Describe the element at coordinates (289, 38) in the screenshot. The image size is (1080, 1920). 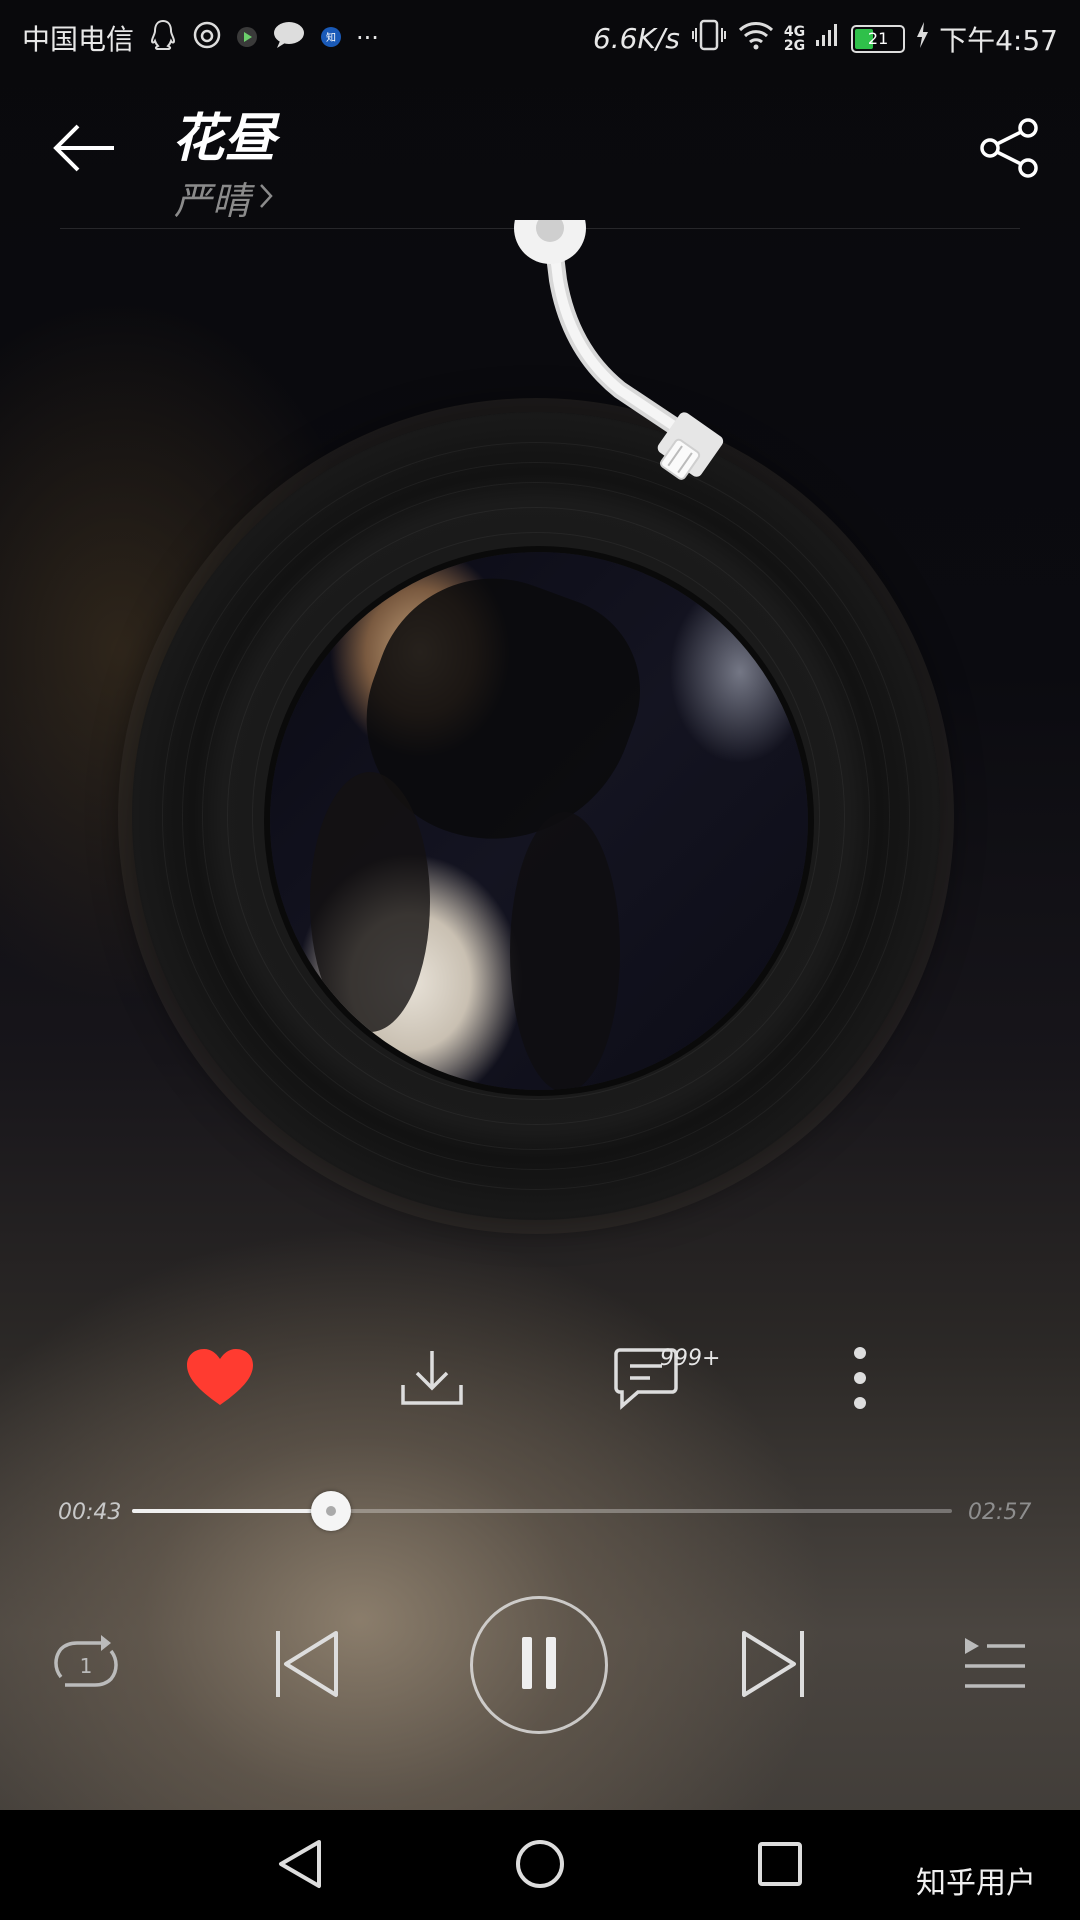
I see `message-icon` at that location.